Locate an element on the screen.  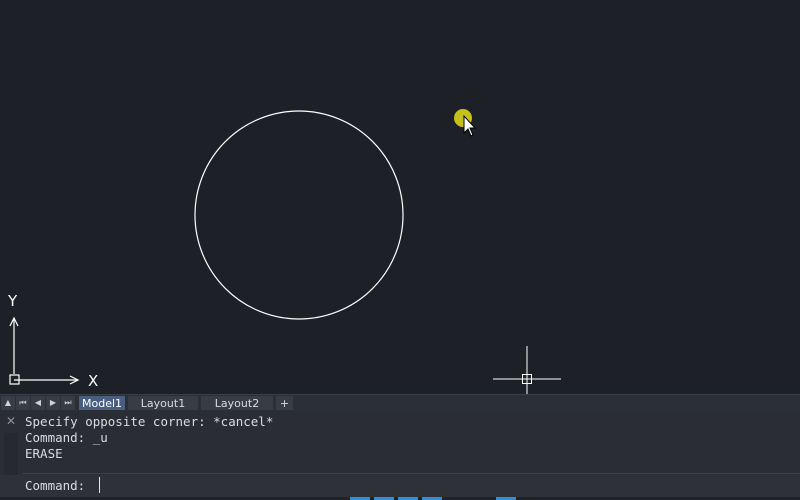
first-tab-icon: ⏮ is located at coordinates (23, 403).